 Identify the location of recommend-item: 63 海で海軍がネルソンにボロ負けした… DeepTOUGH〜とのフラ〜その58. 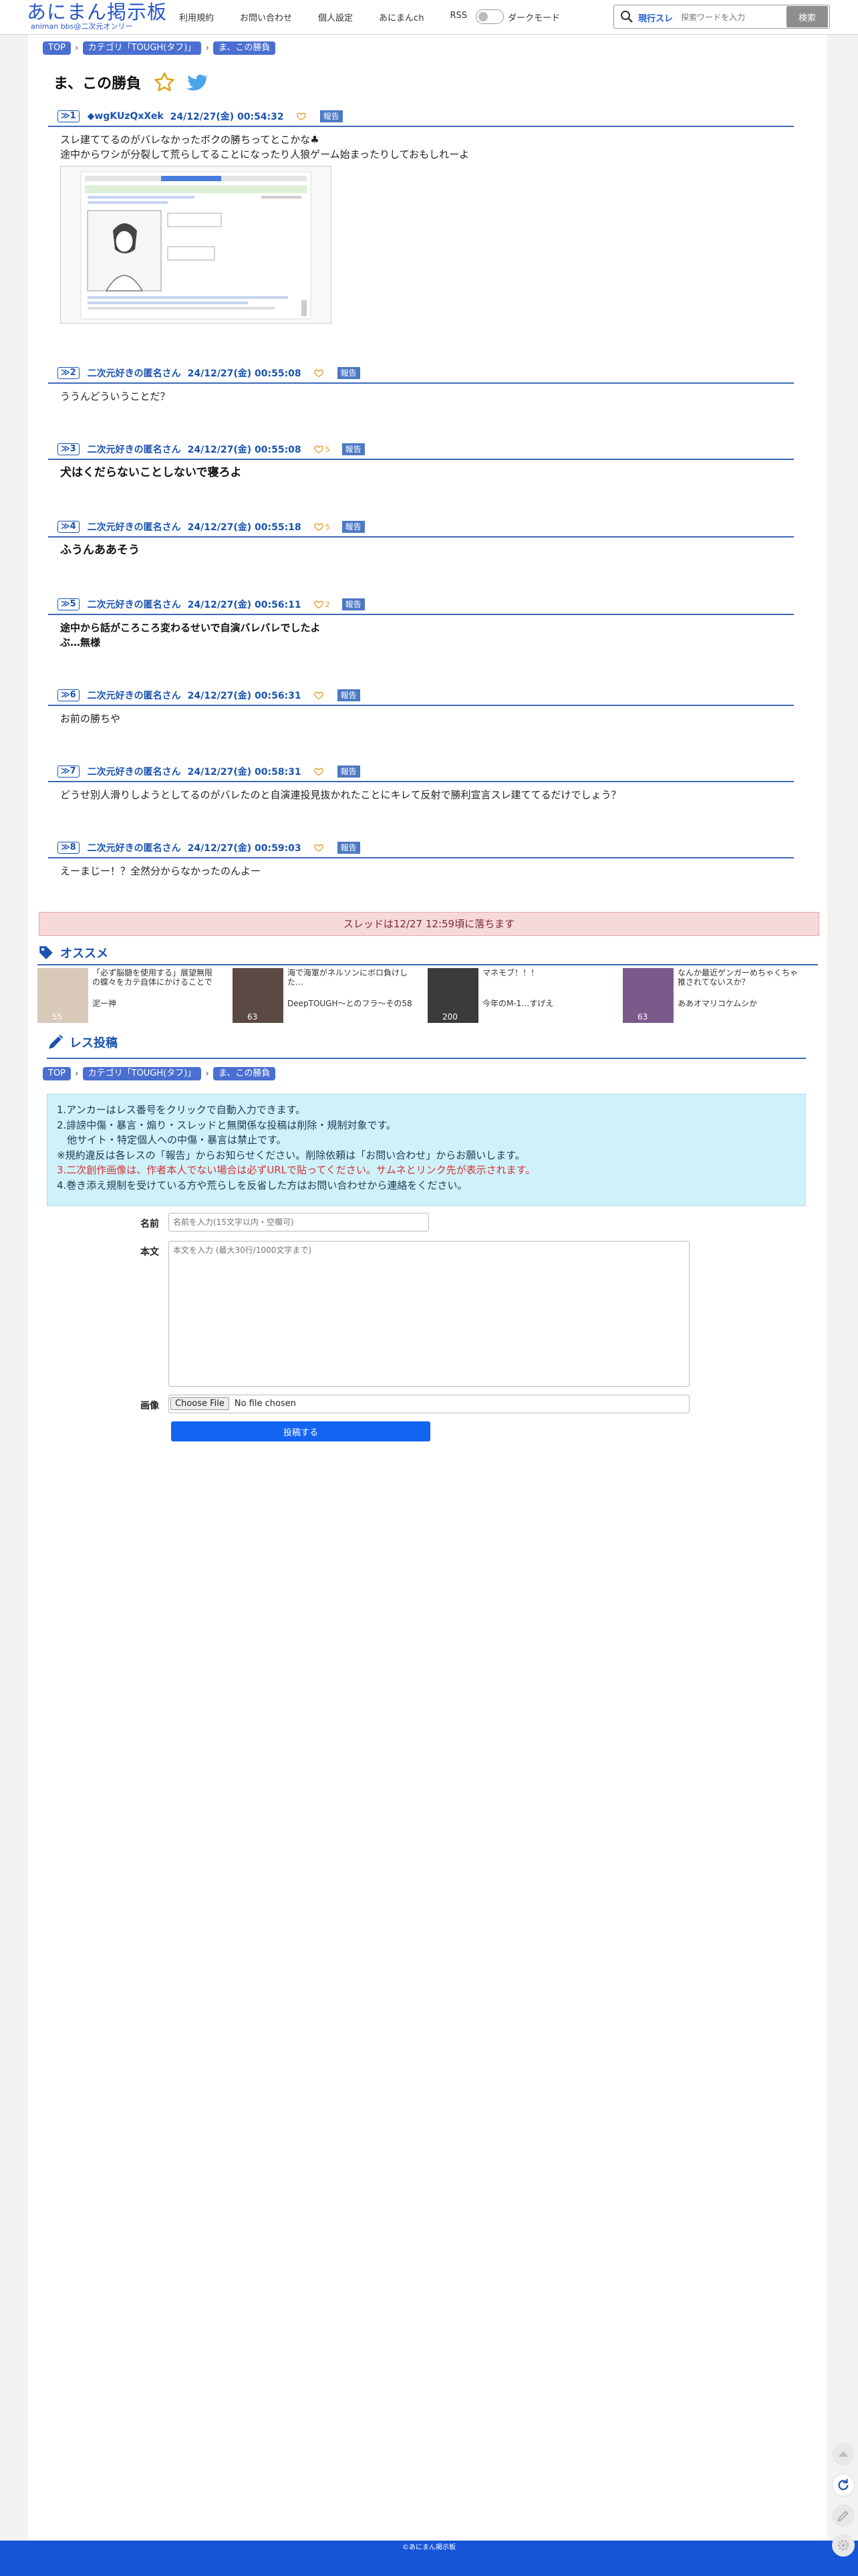
(323, 995).